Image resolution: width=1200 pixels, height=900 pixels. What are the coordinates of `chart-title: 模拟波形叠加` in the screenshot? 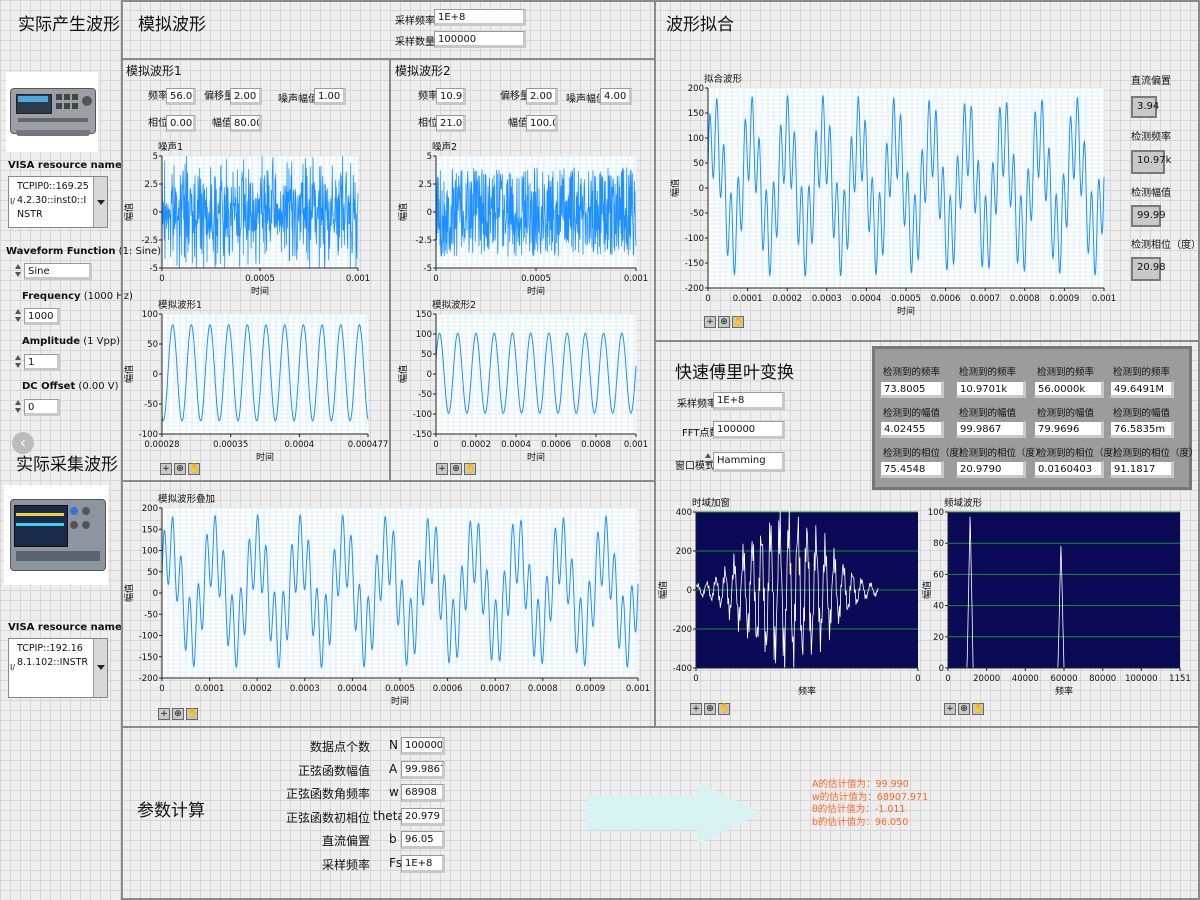 It's located at (186, 499).